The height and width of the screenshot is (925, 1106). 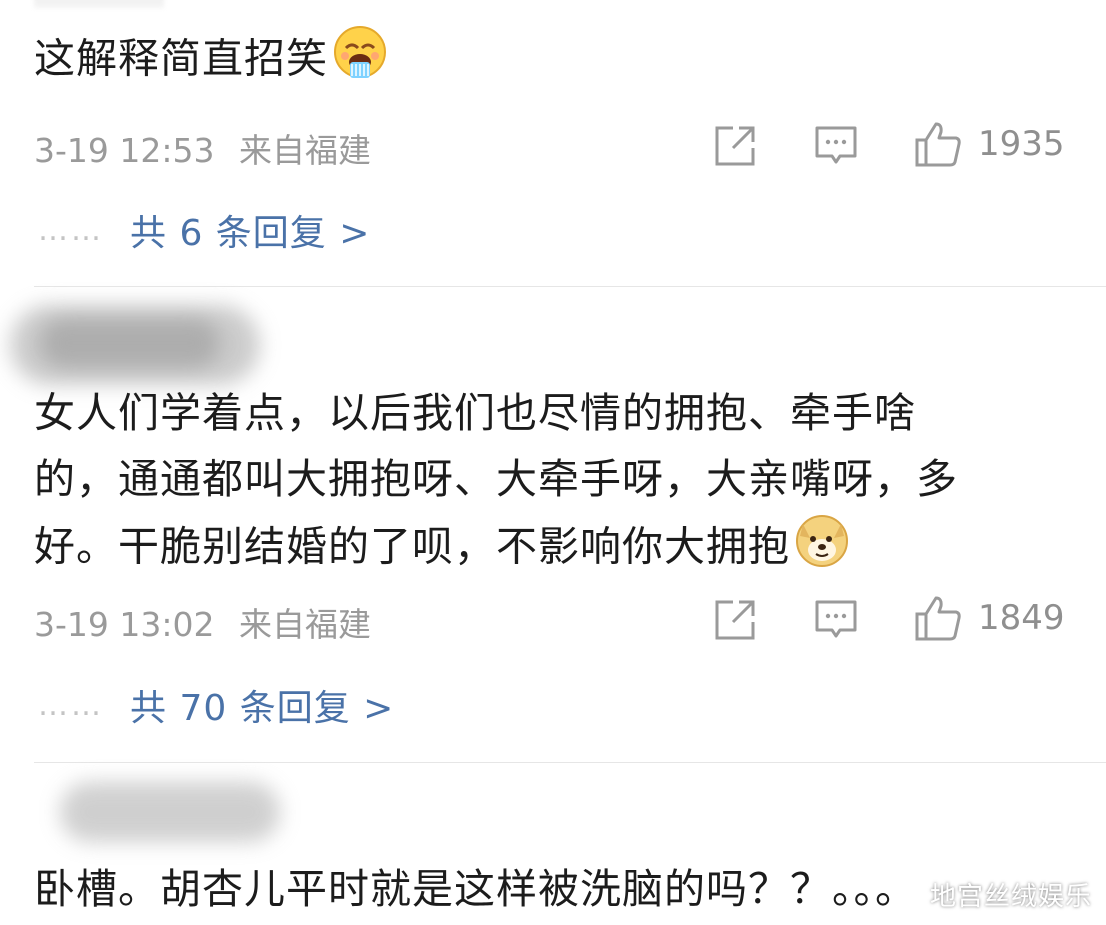 What do you see at coordinates (130, 343) in the screenshot?
I see `blurred-avatar-username-shade` at bounding box center [130, 343].